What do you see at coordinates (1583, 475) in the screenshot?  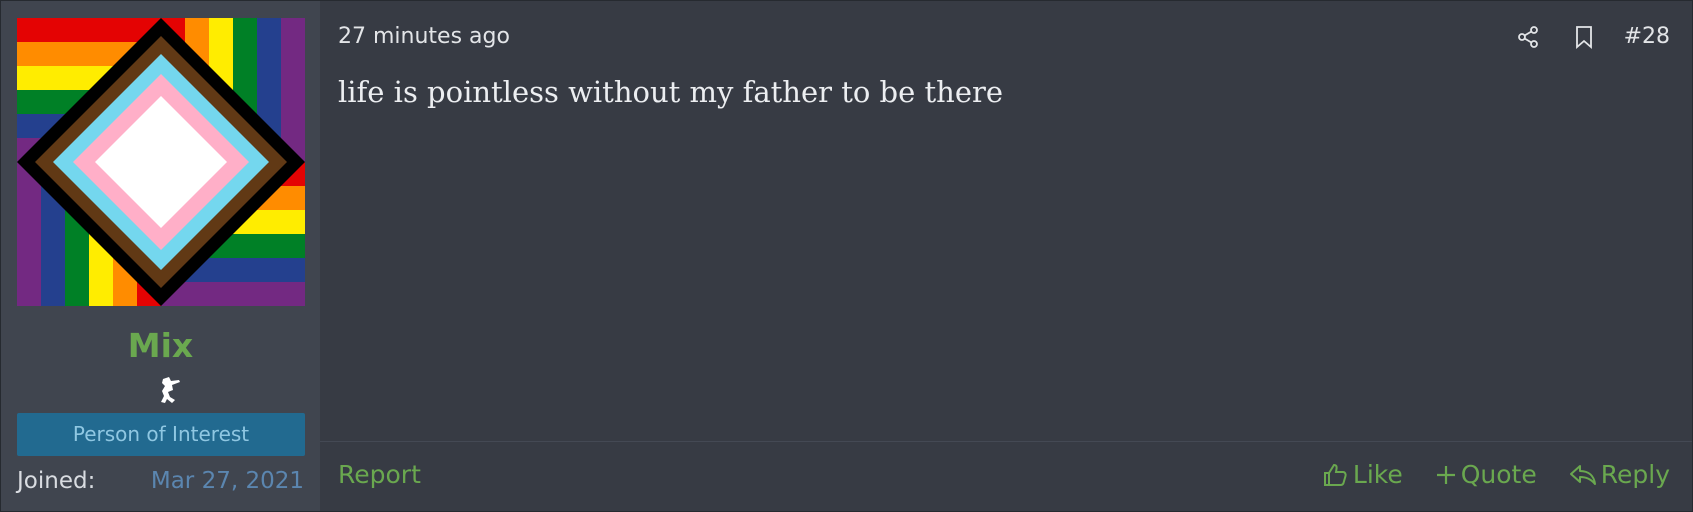 I see `reply-icon` at bounding box center [1583, 475].